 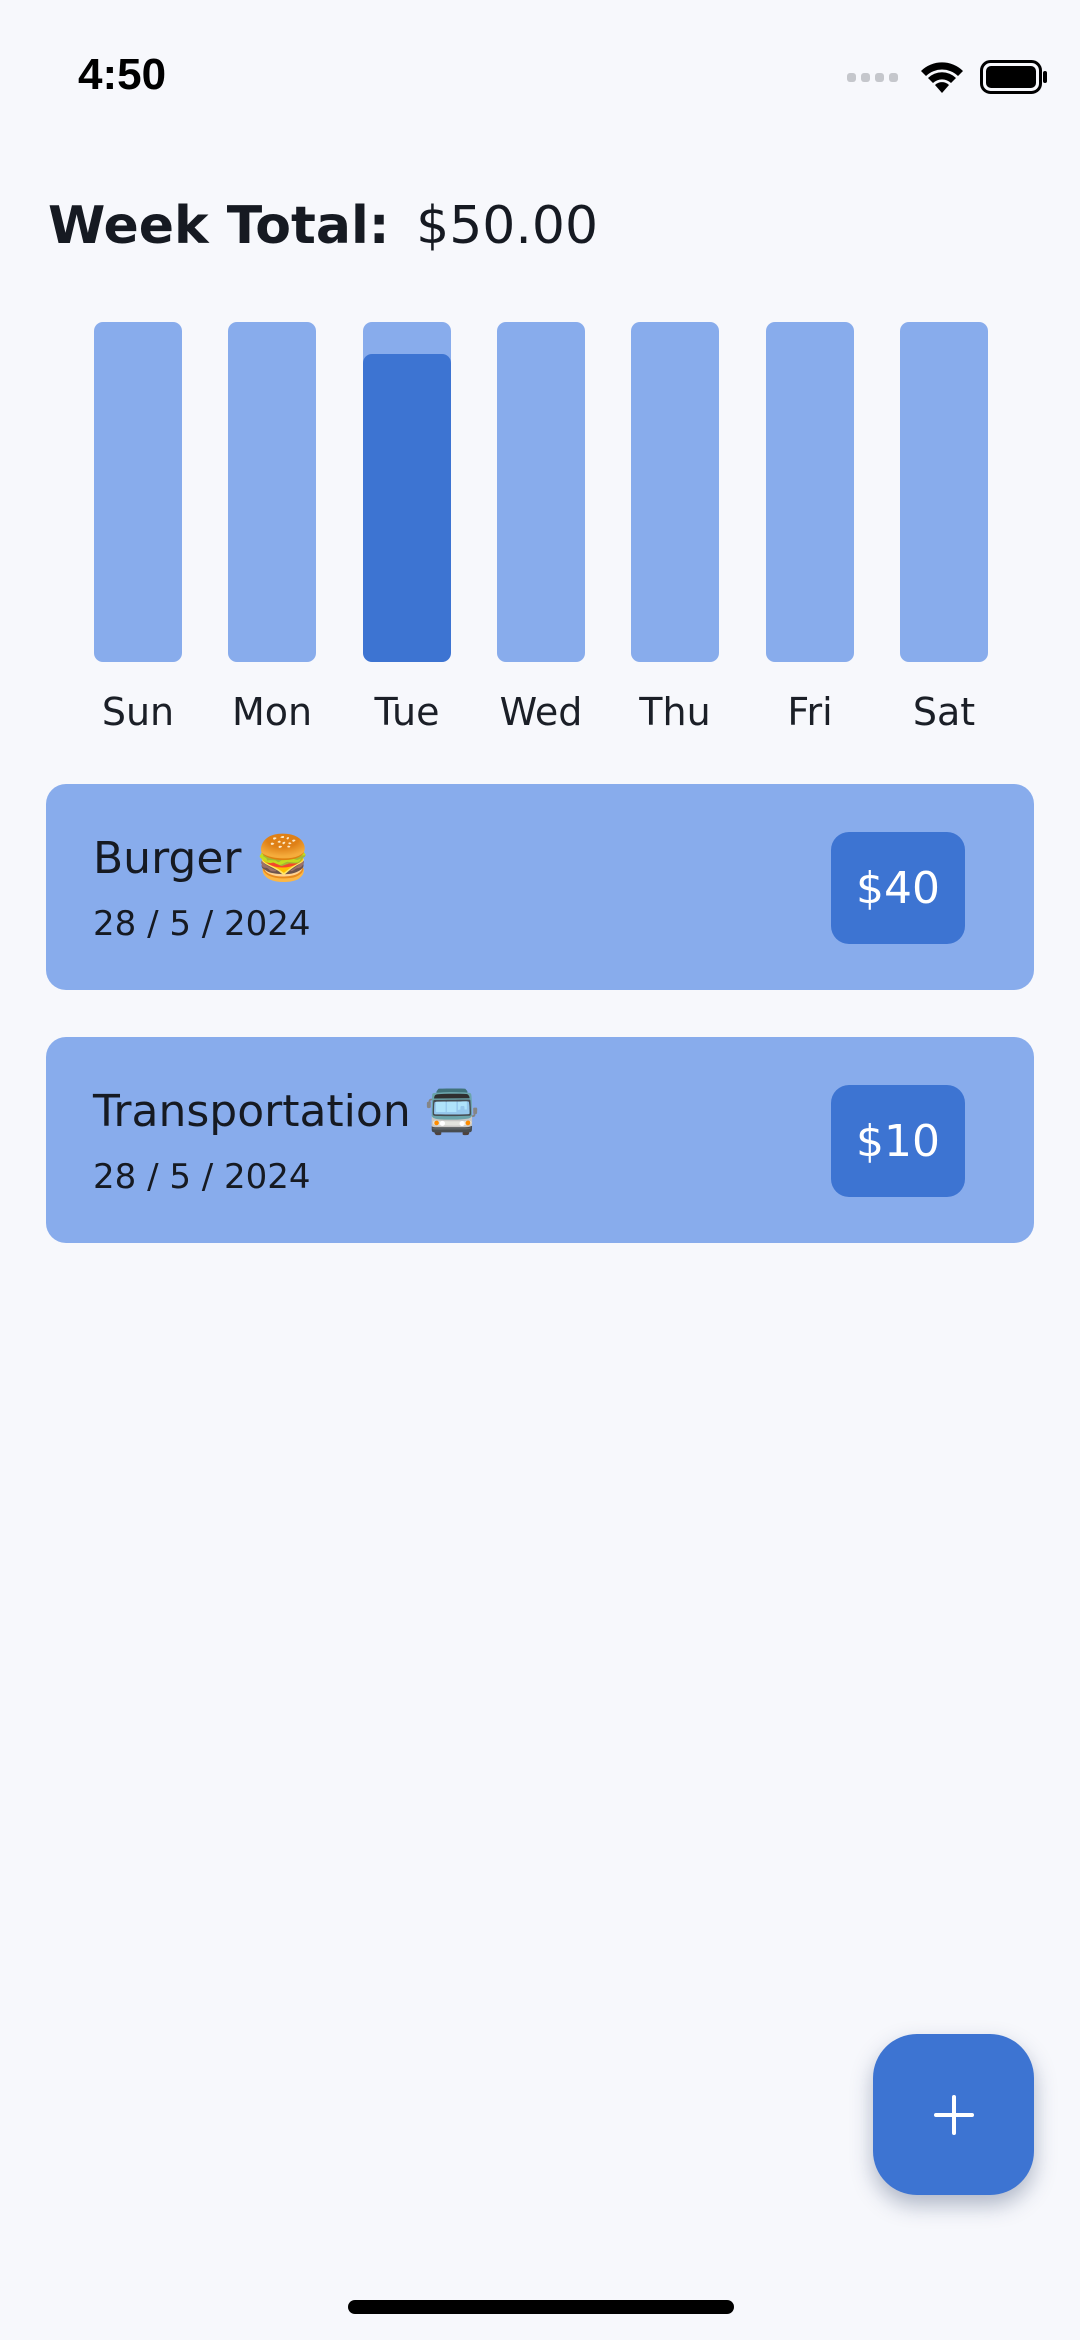 What do you see at coordinates (540, 887) in the screenshot?
I see `expense-card: Burger 🍔 28 / 5 / 2024 $40` at bounding box center [540, 887].